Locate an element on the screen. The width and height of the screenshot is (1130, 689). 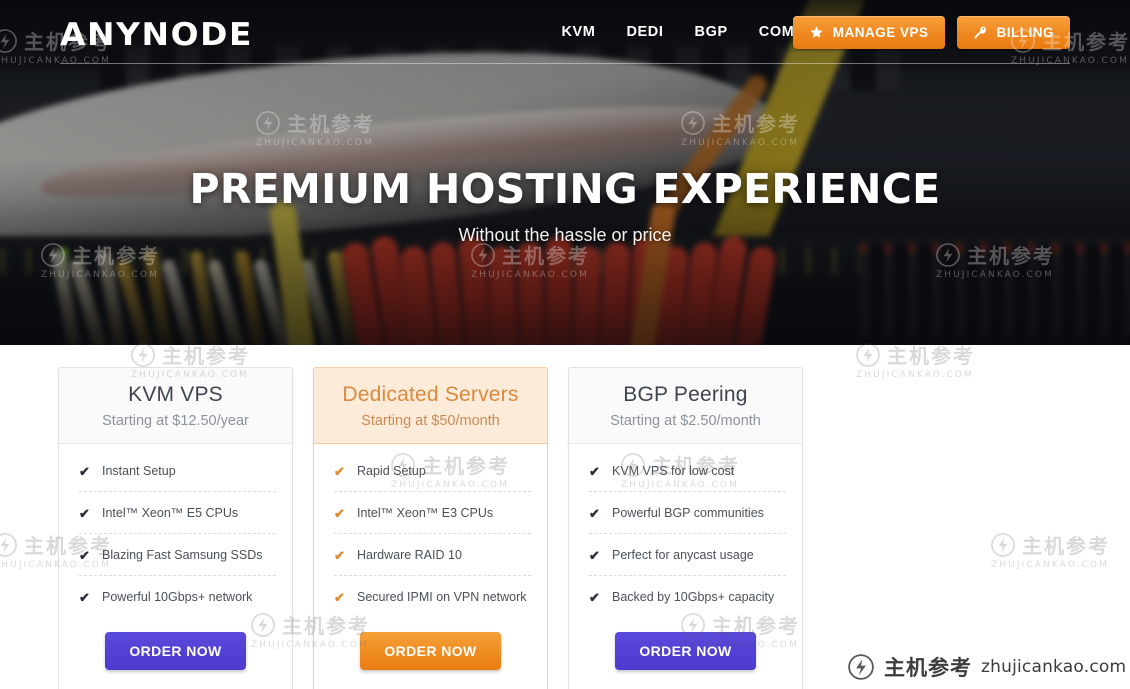
pricing-feature-label: KVM VPS for low cost is located at coordinates (673, 471).